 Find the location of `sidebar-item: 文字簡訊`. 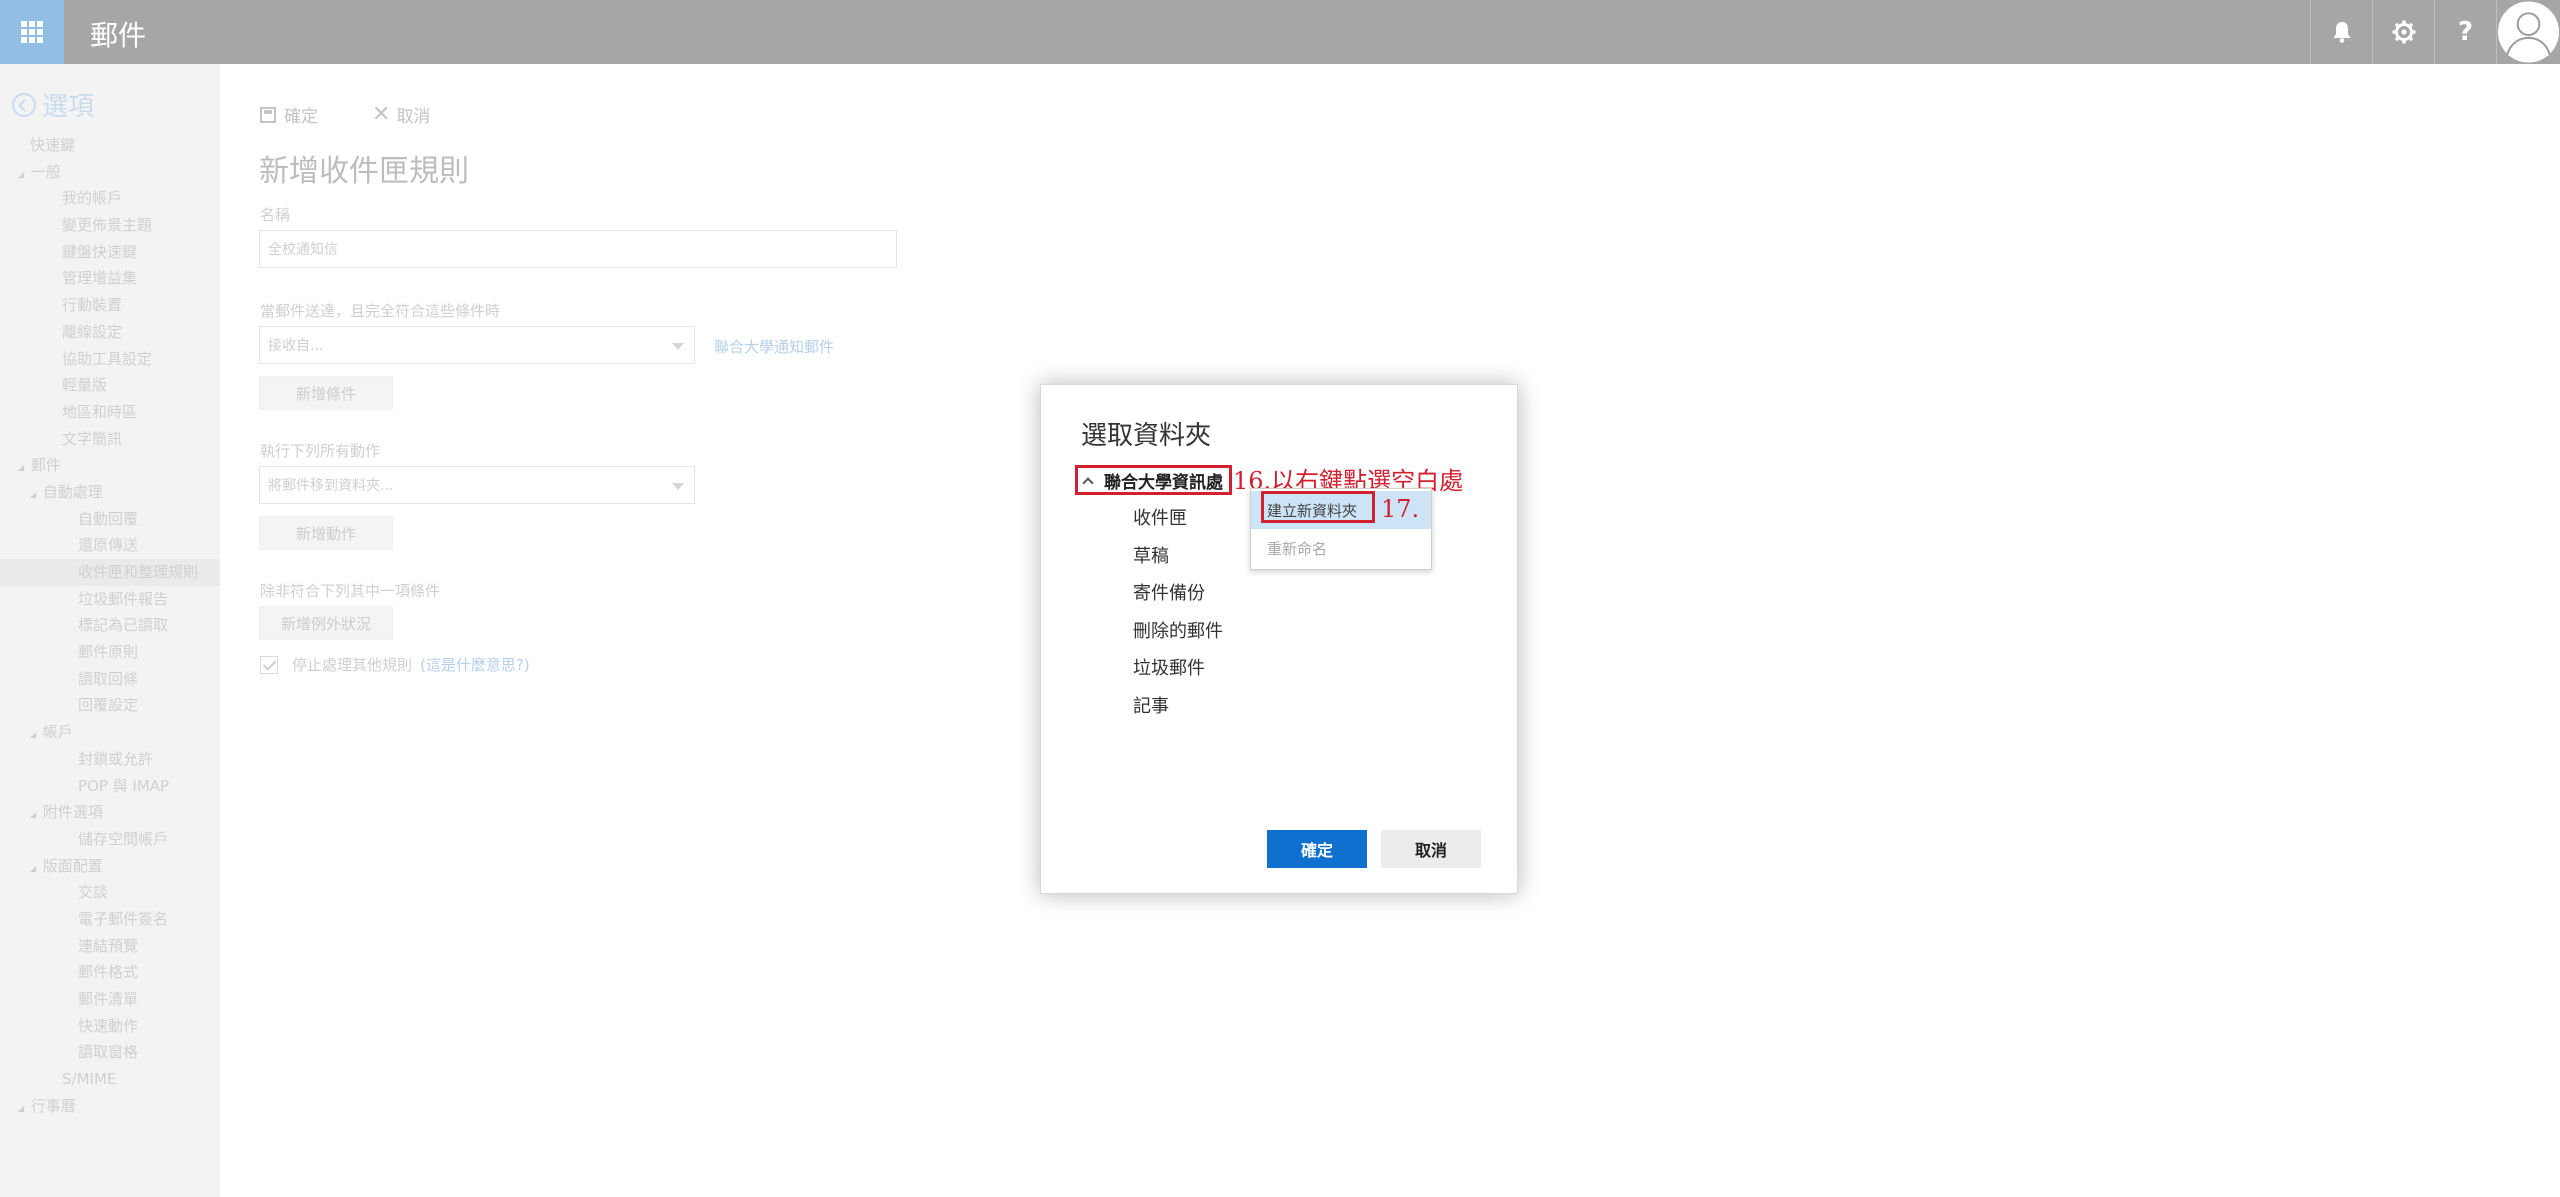

sidebar-item: 文字簡訊 is located at coordinates (110, 439).